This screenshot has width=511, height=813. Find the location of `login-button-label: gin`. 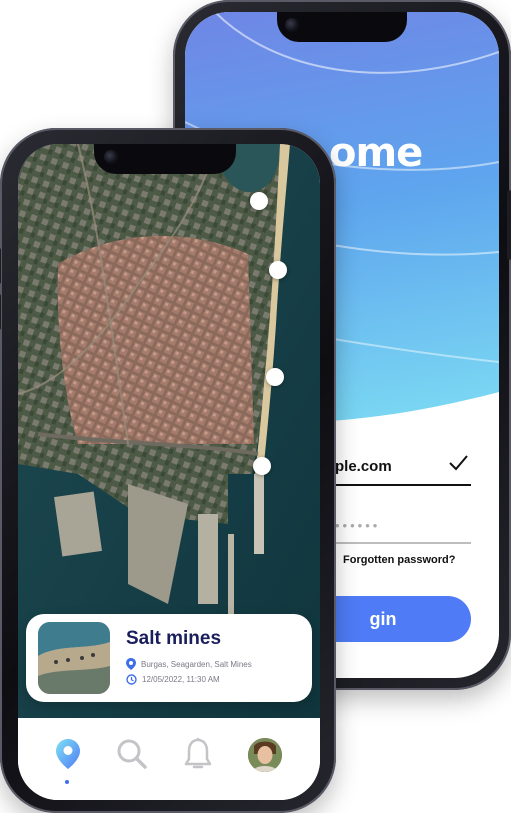

login-button-label: gin is located at coordinates (383, 619).